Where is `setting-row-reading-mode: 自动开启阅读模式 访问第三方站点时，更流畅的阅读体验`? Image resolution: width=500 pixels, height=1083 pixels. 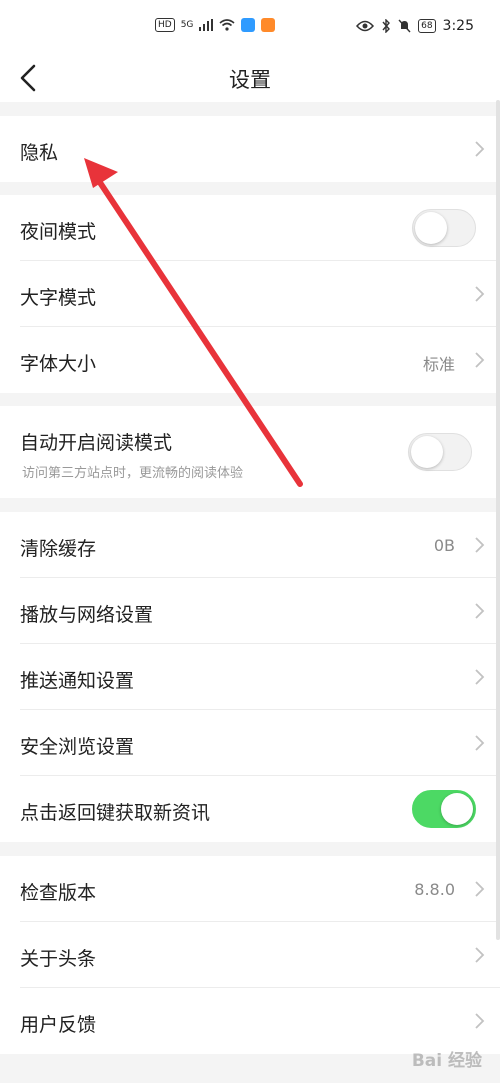
setting-row-reading-mode: 自动开启阅读模式 访问第三方站点时，更流畅的阅读体验 is located at coordinates (250, 452).